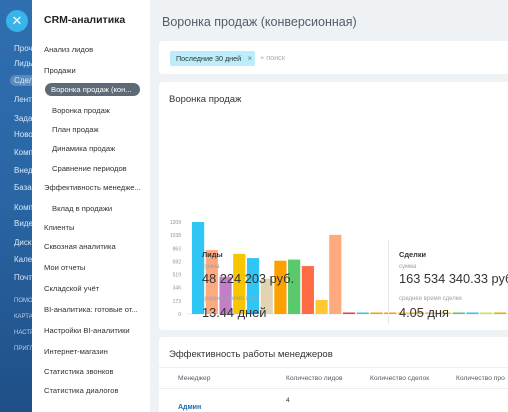 The image size is (508, 412). Describe the element at coordinates (177, 276) in the screenshot. I see `y-tick-label: 519` at that location.